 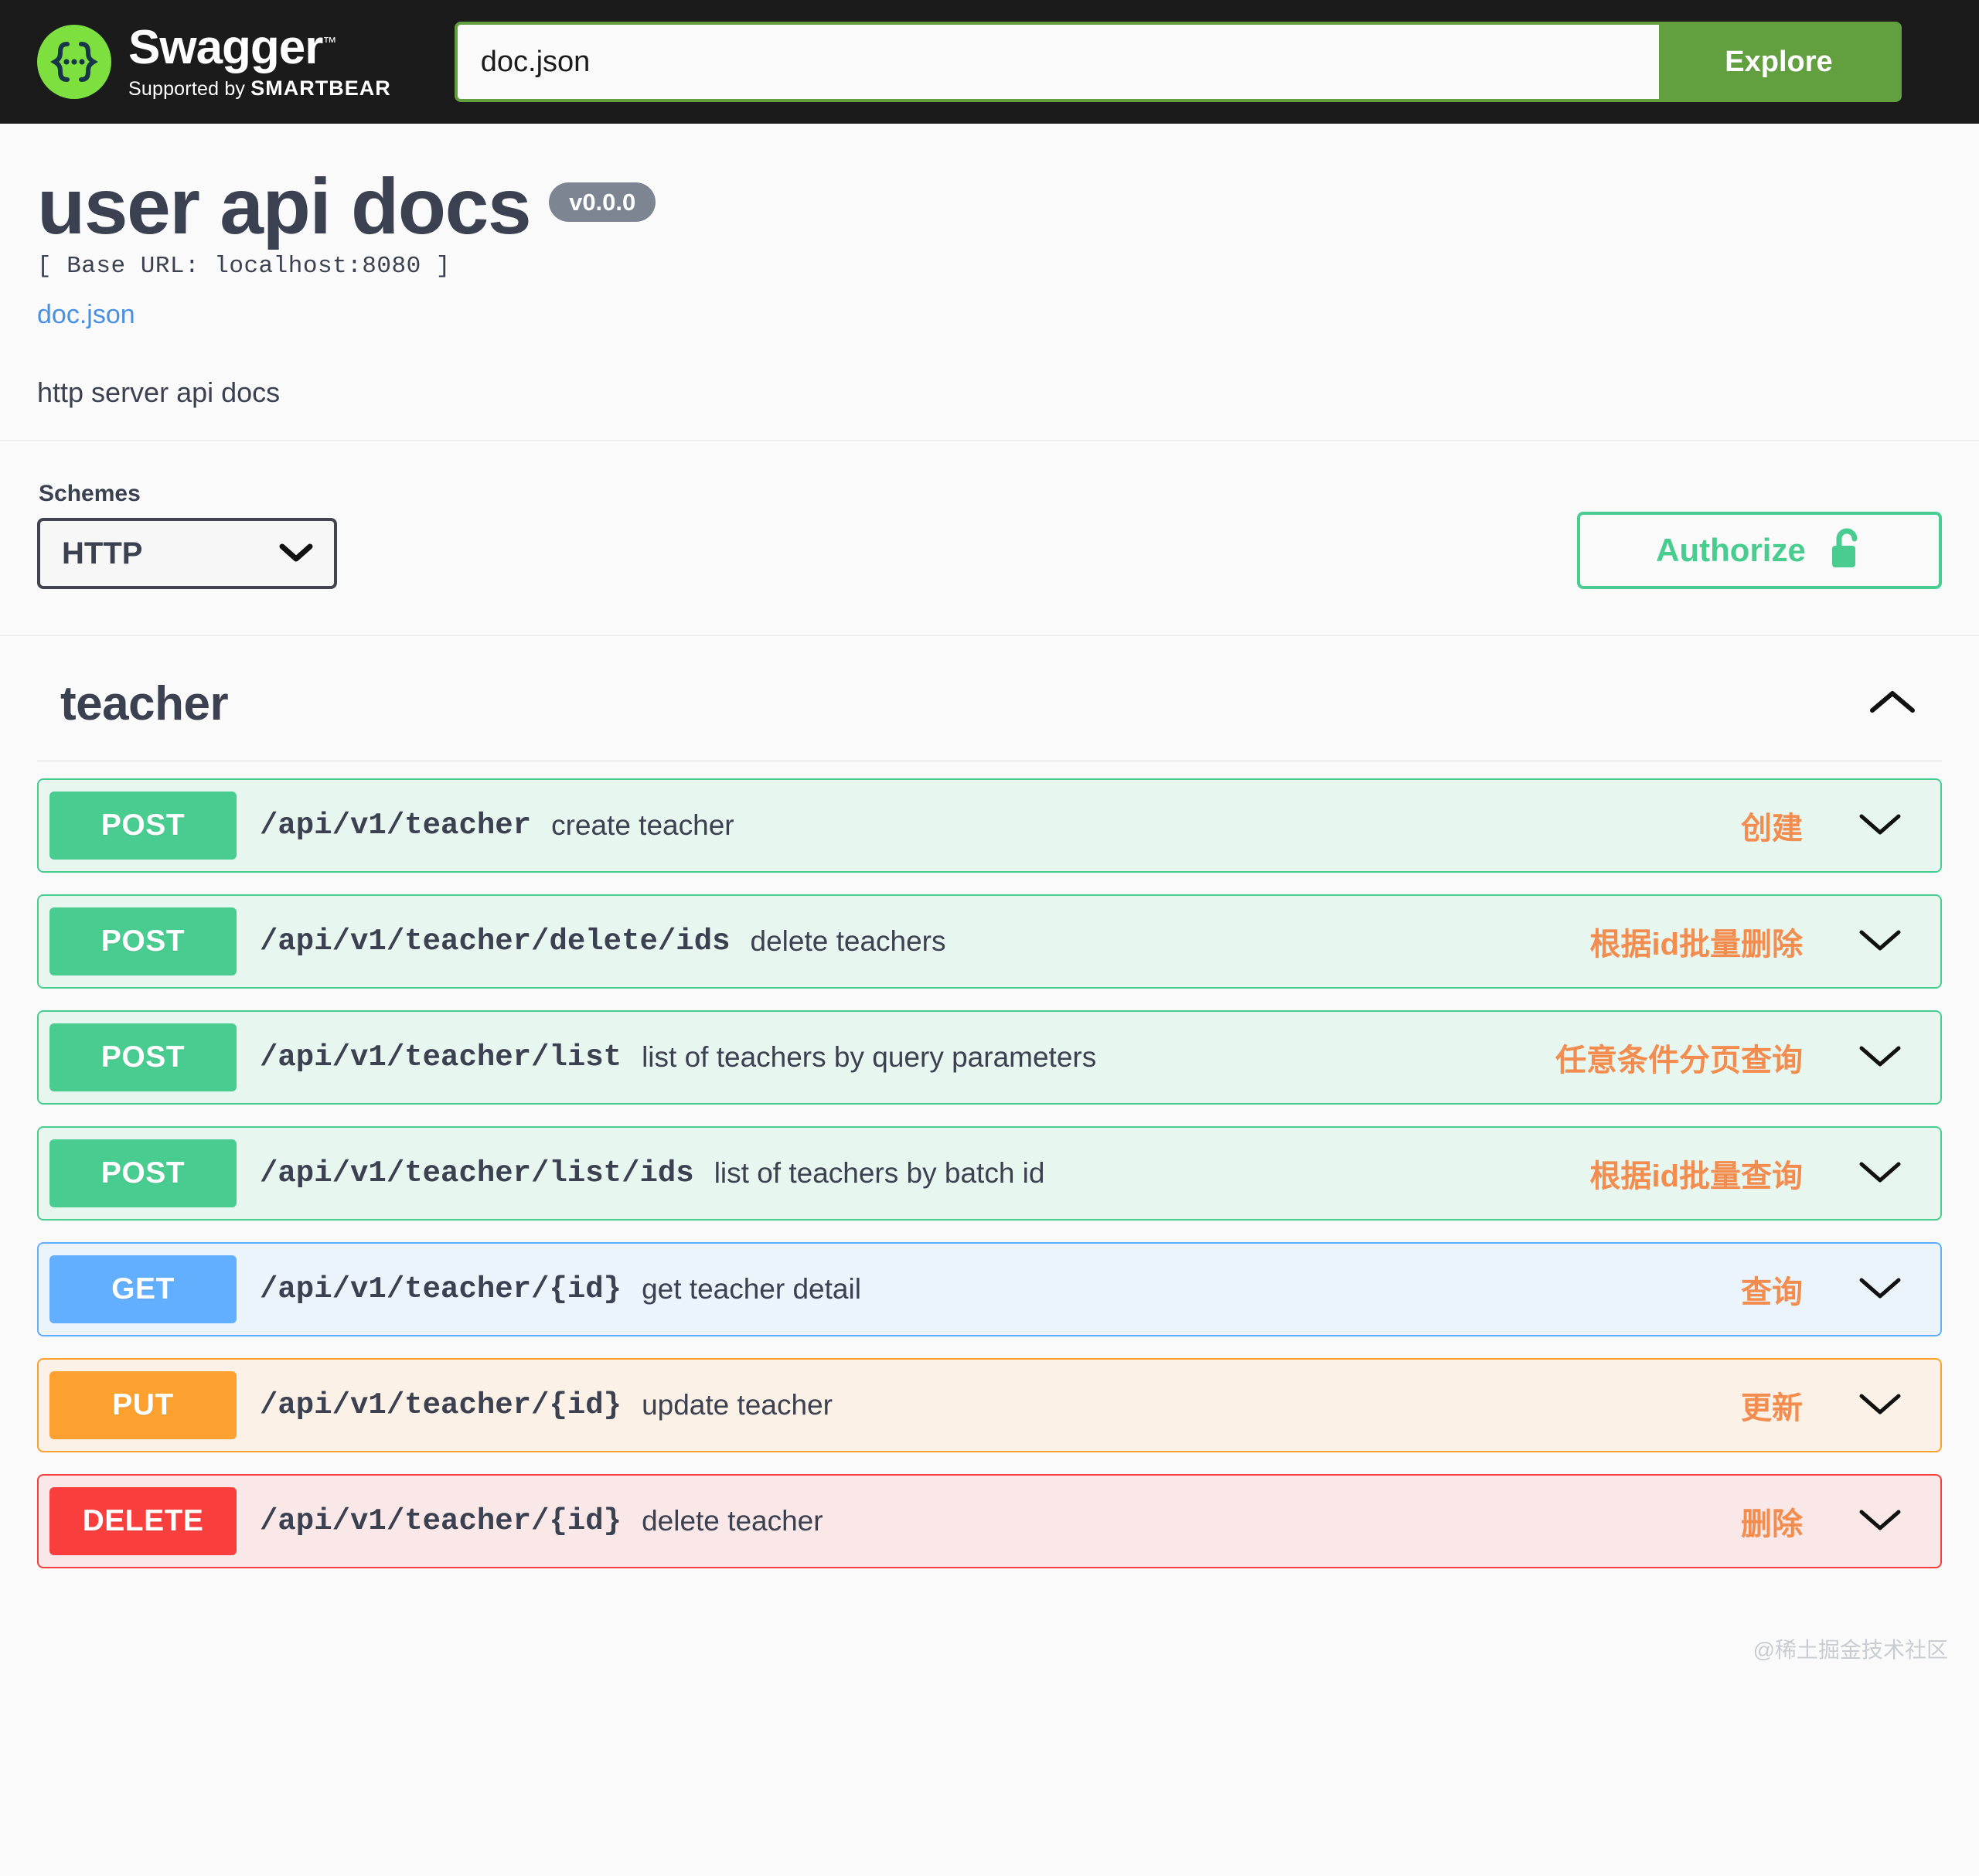 I want to click on swagger-wordmark: Swagger™, so click(x=259, y=47).